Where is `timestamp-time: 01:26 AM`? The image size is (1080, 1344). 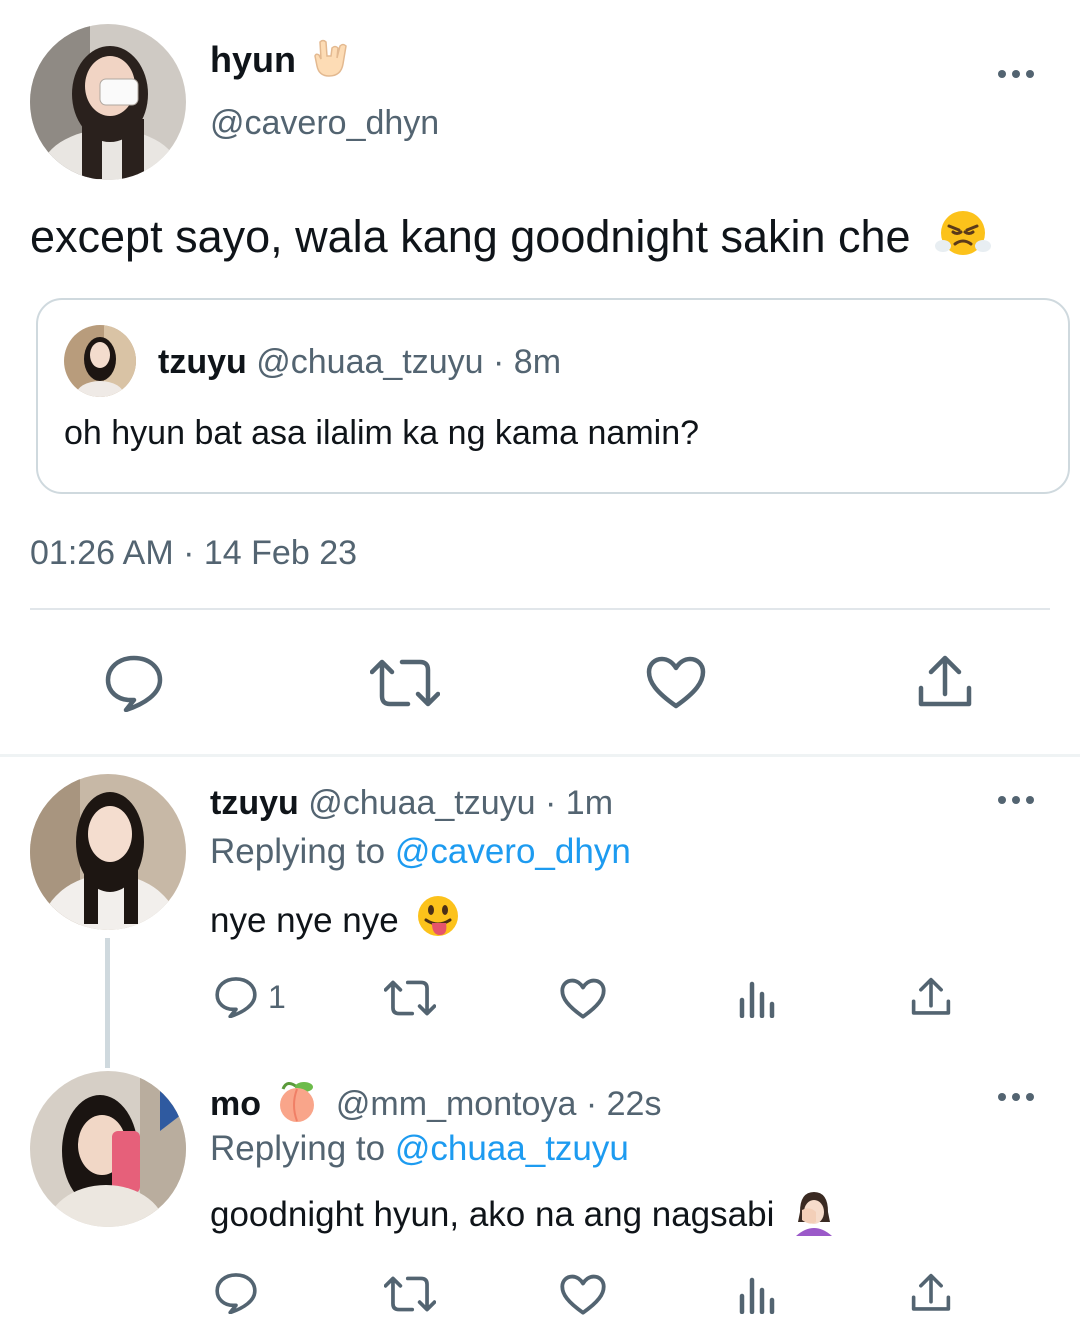
timestamp-time: 01:26 AM is located at coordinates (102, 553).